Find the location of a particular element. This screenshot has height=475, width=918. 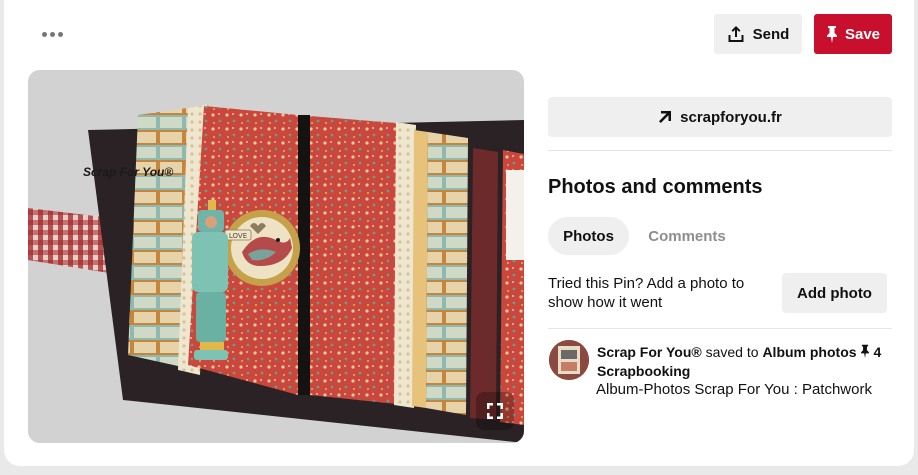

expand-image-button is located at coordinates (495, 411).